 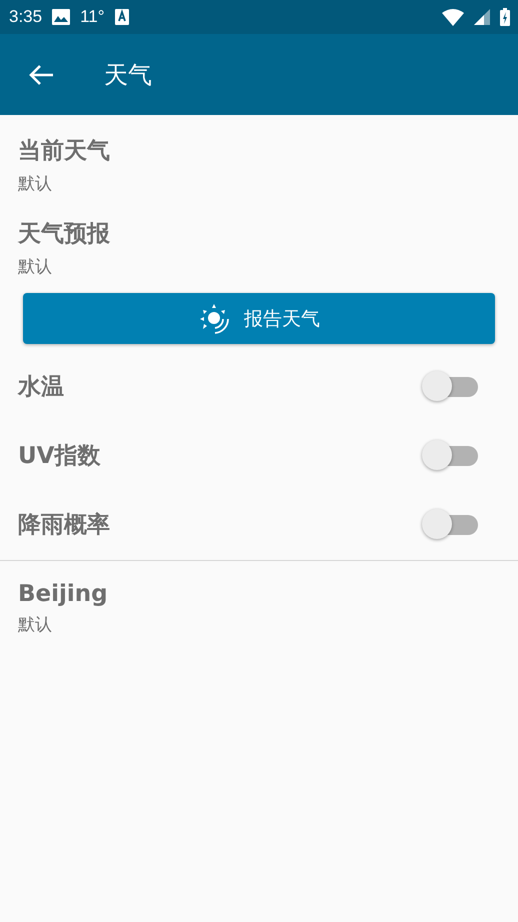 I want to click on report-weather-button: 报告天气, so click(x=259, y=318).